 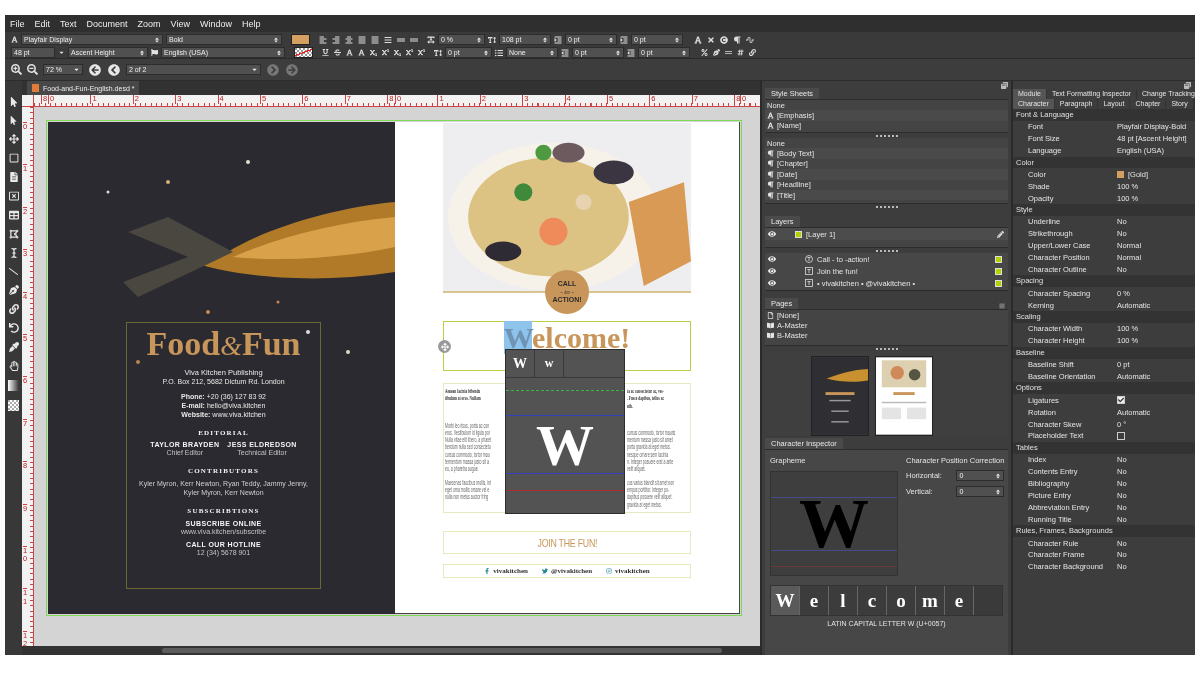 What do you see at coordinates (114, 69) in the screenshot?
I see `previous-page-button` at bounding box center [114, 69].